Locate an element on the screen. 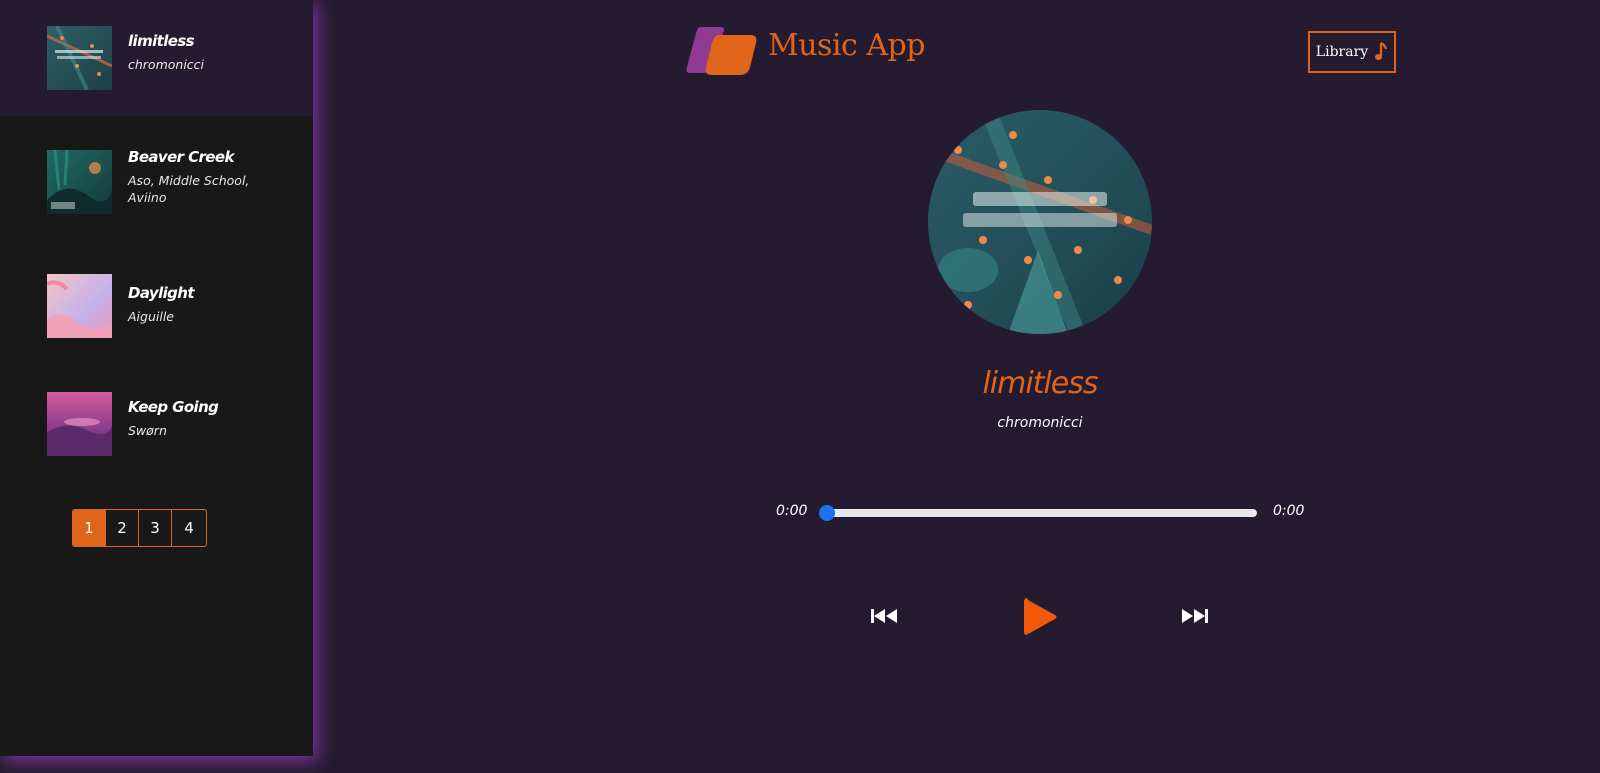  pagination: 1 2 3 4 is located at coordinates (139, 528).